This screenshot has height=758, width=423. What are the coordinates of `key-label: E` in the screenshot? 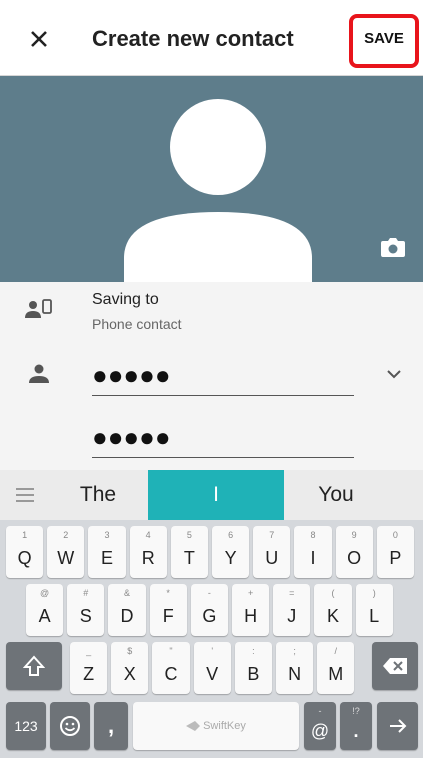 It's located at (106, 557).